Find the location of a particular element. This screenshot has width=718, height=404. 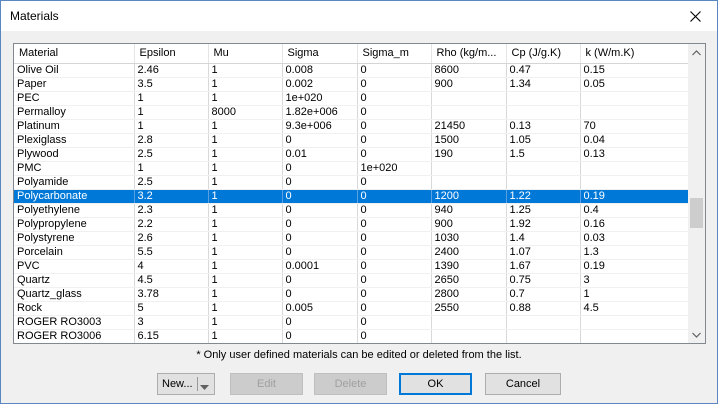

column-header: Material is located at coordinates (74, 54).